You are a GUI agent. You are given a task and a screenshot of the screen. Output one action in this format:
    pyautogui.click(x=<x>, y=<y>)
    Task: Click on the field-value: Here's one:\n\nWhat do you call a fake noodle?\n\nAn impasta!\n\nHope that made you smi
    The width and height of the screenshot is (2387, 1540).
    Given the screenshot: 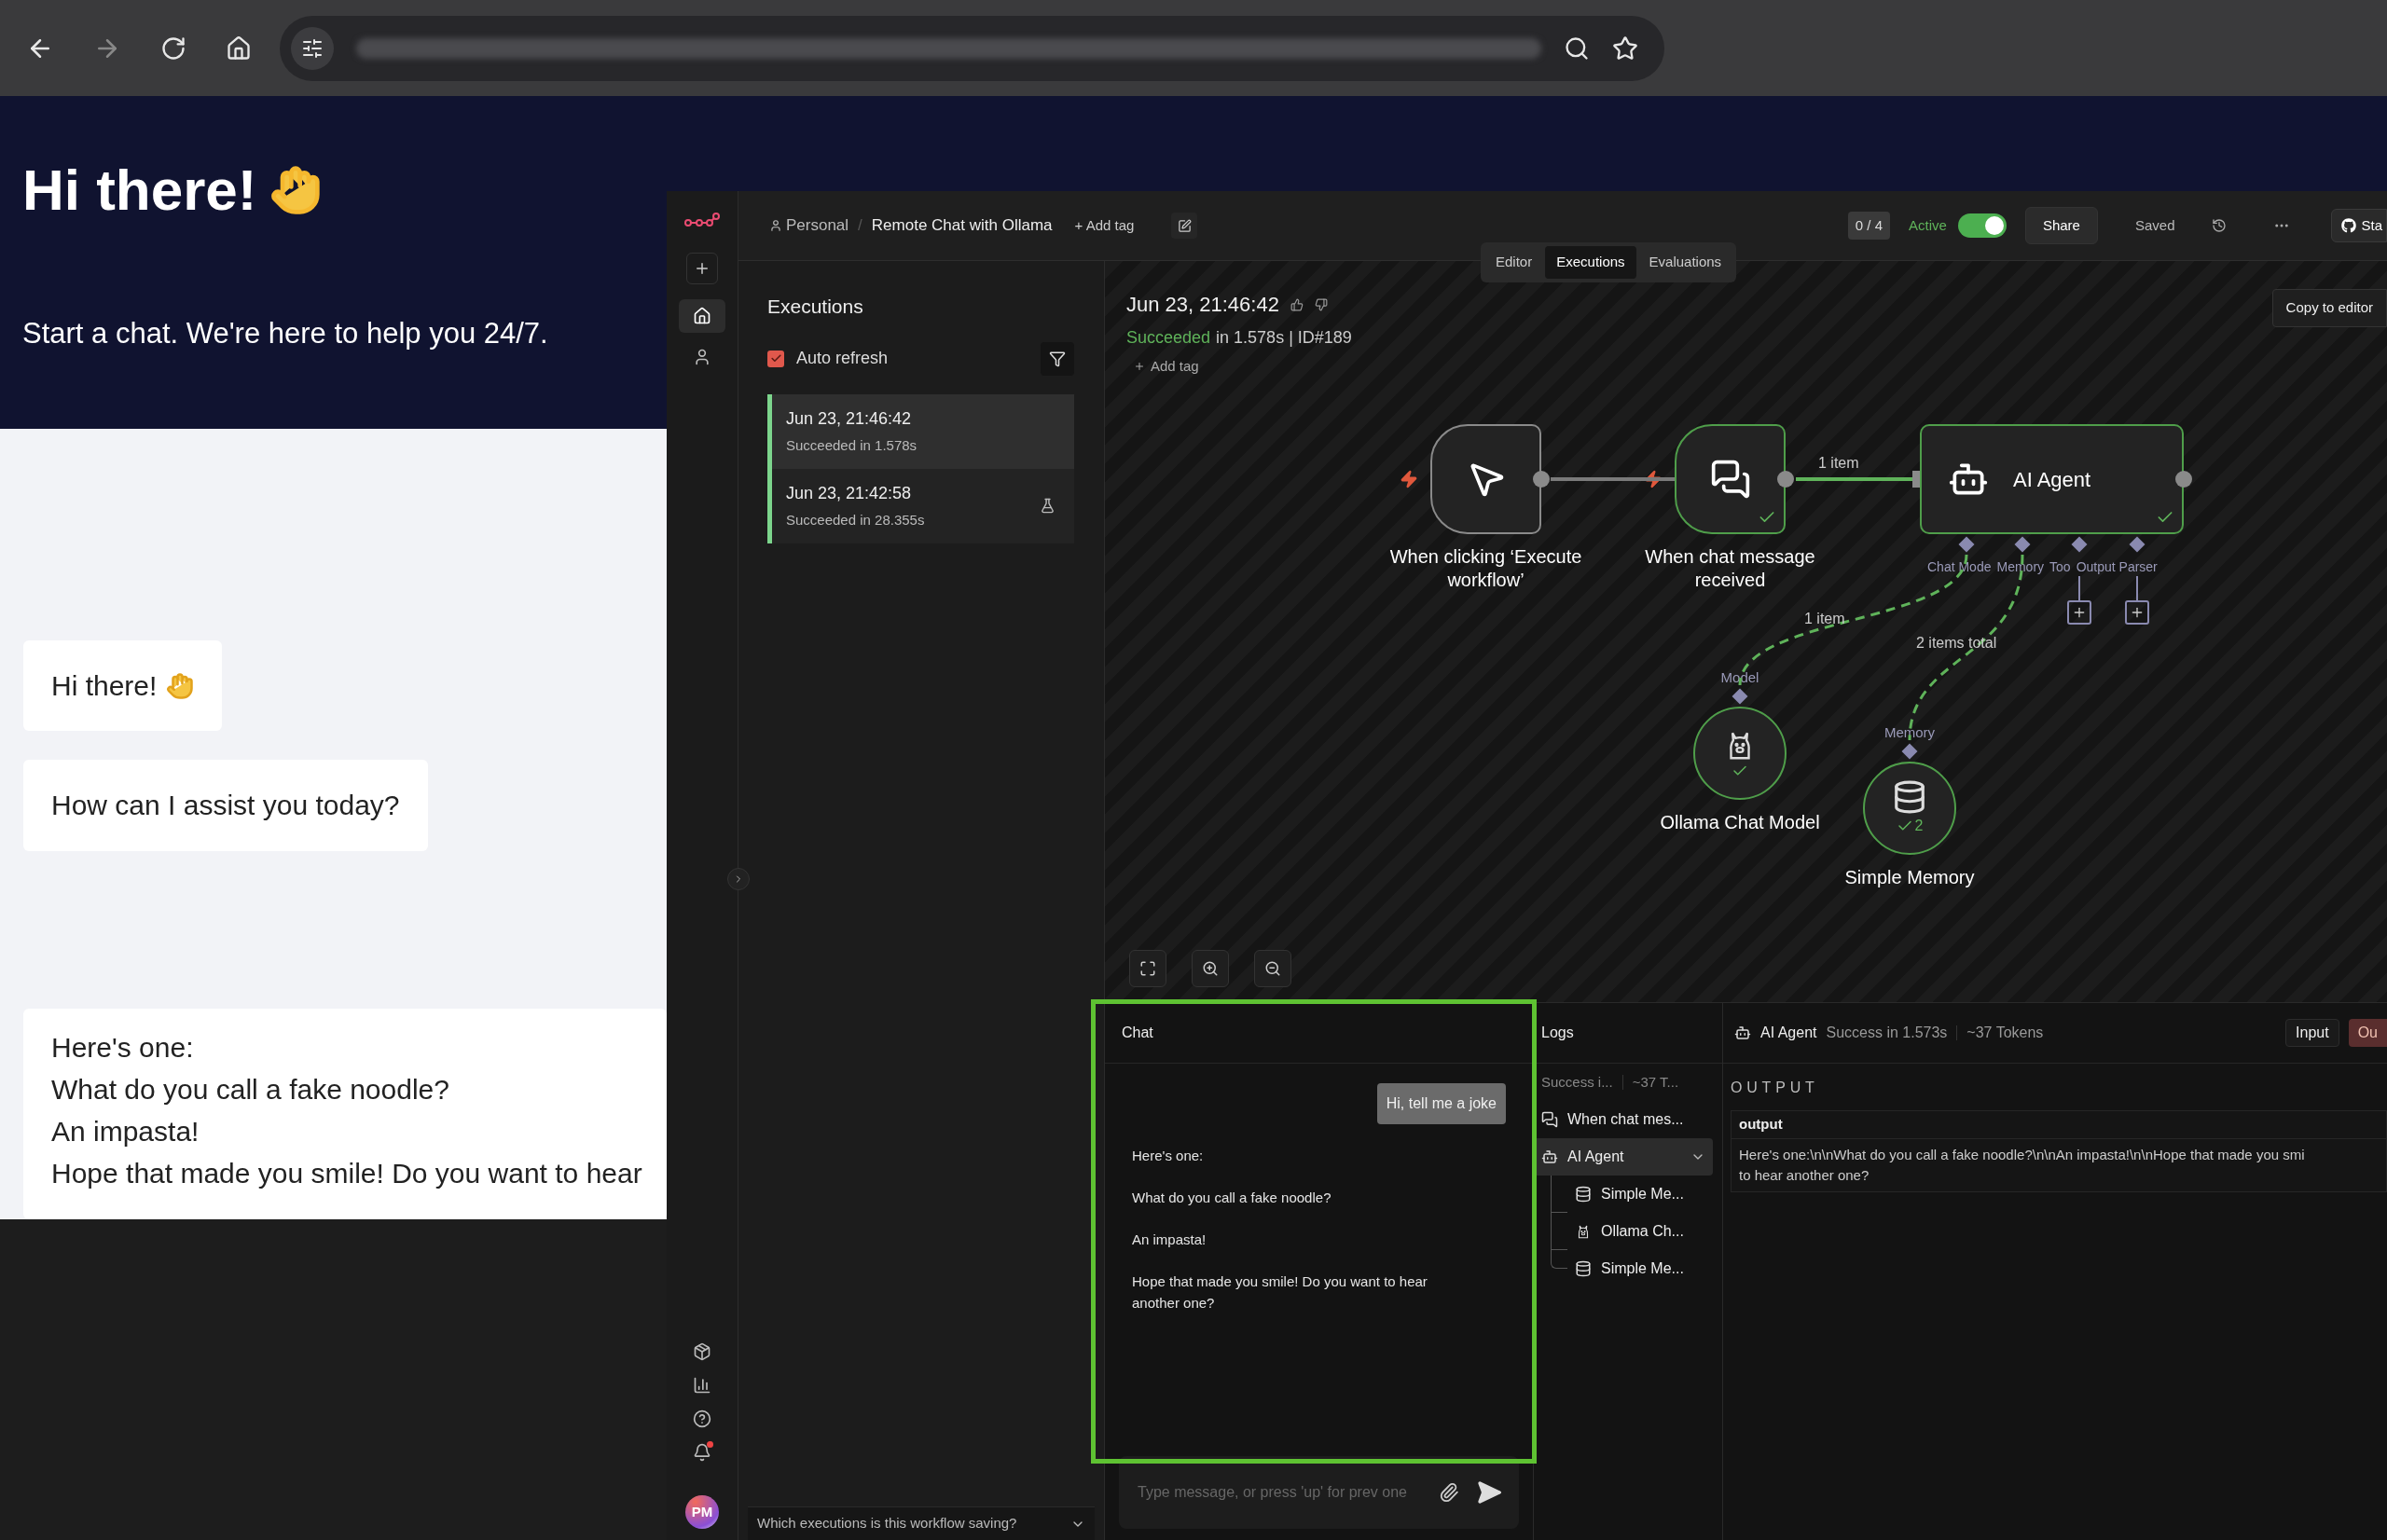 What is the action you would take?
    pyautogui.click(x=2022, y=1155)
    